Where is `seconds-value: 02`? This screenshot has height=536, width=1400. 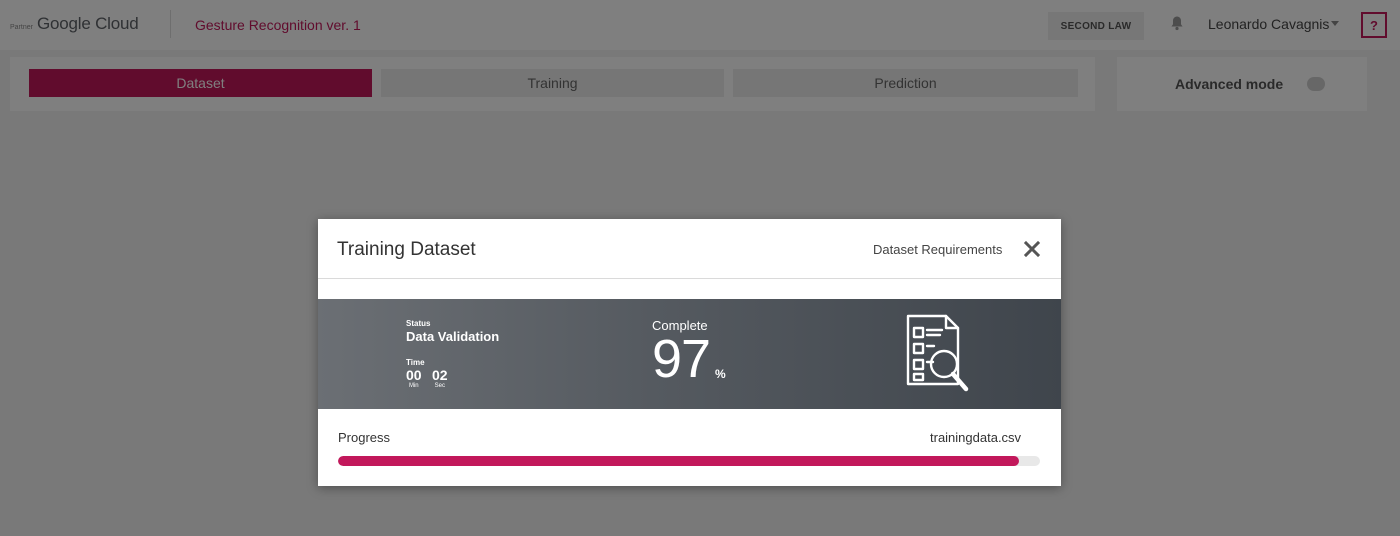 seconds-value: 02 is located at coordinates (440, 375).